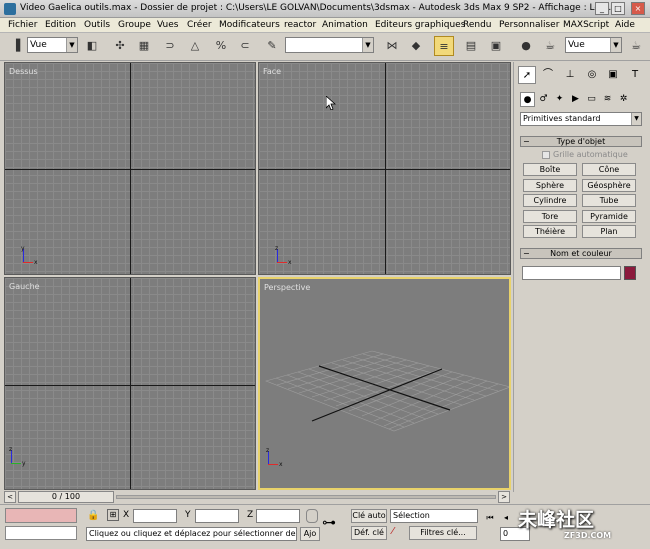 The image size is (650, 549). Describe the element at coordinates (609, 200) in the screenshot. I see `primitive-tube-button: Tube` at that location.